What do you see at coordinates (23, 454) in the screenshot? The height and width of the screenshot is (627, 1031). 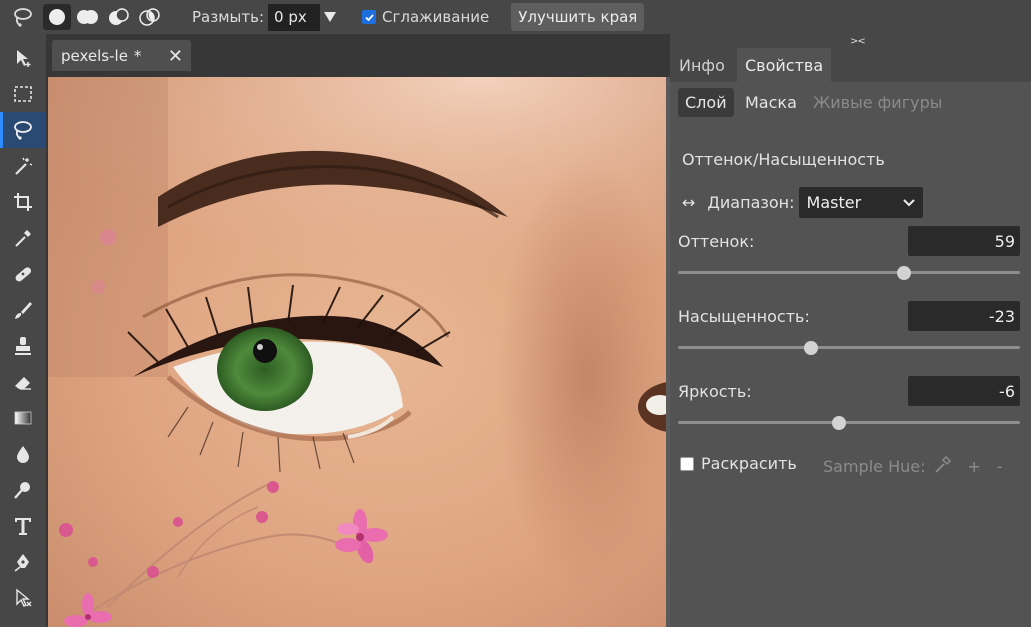 I see `blur-drop-icon` at bounding box center [23, 454].